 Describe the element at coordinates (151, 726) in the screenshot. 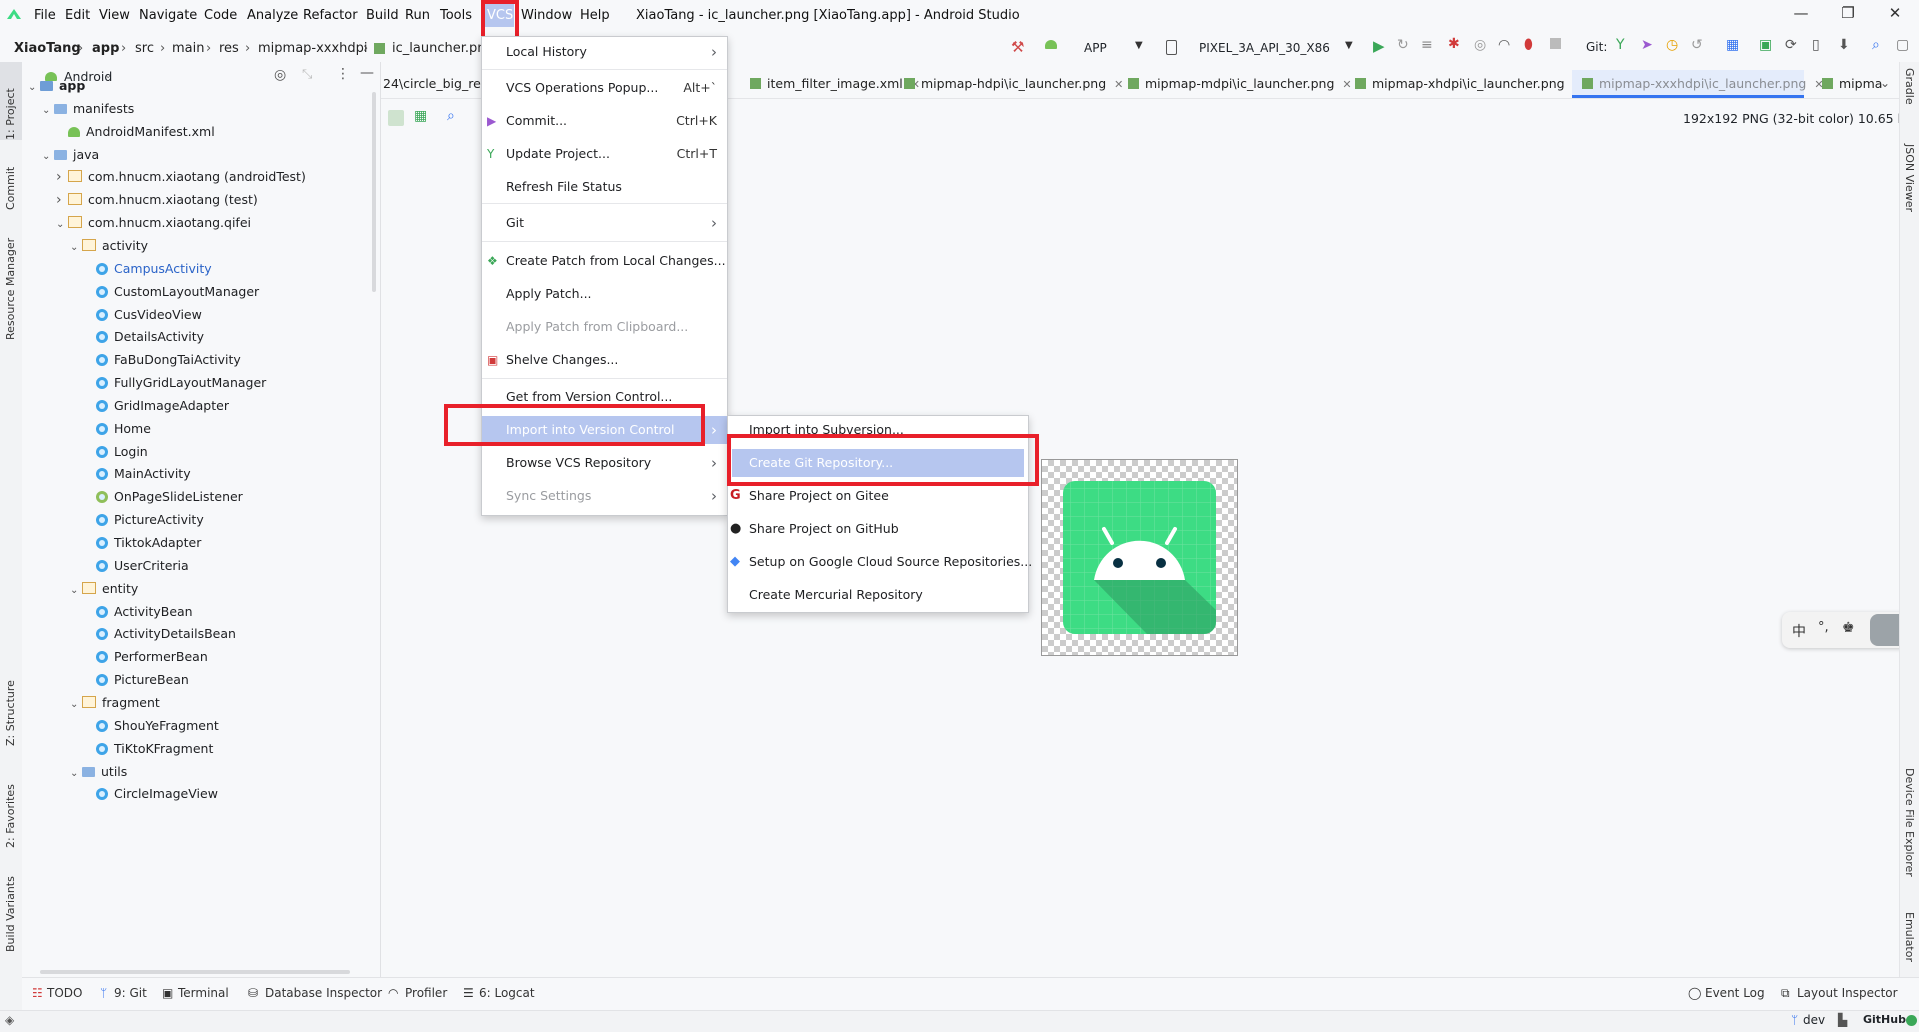

I see `tree-item: ShouYeFragment` at that location.